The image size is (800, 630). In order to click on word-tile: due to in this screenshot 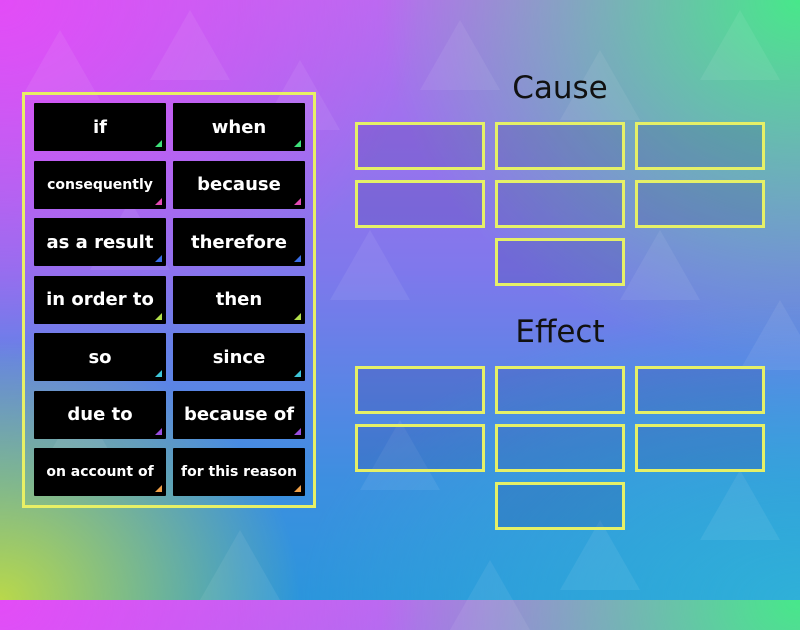, I will do `click(100, 414)`.